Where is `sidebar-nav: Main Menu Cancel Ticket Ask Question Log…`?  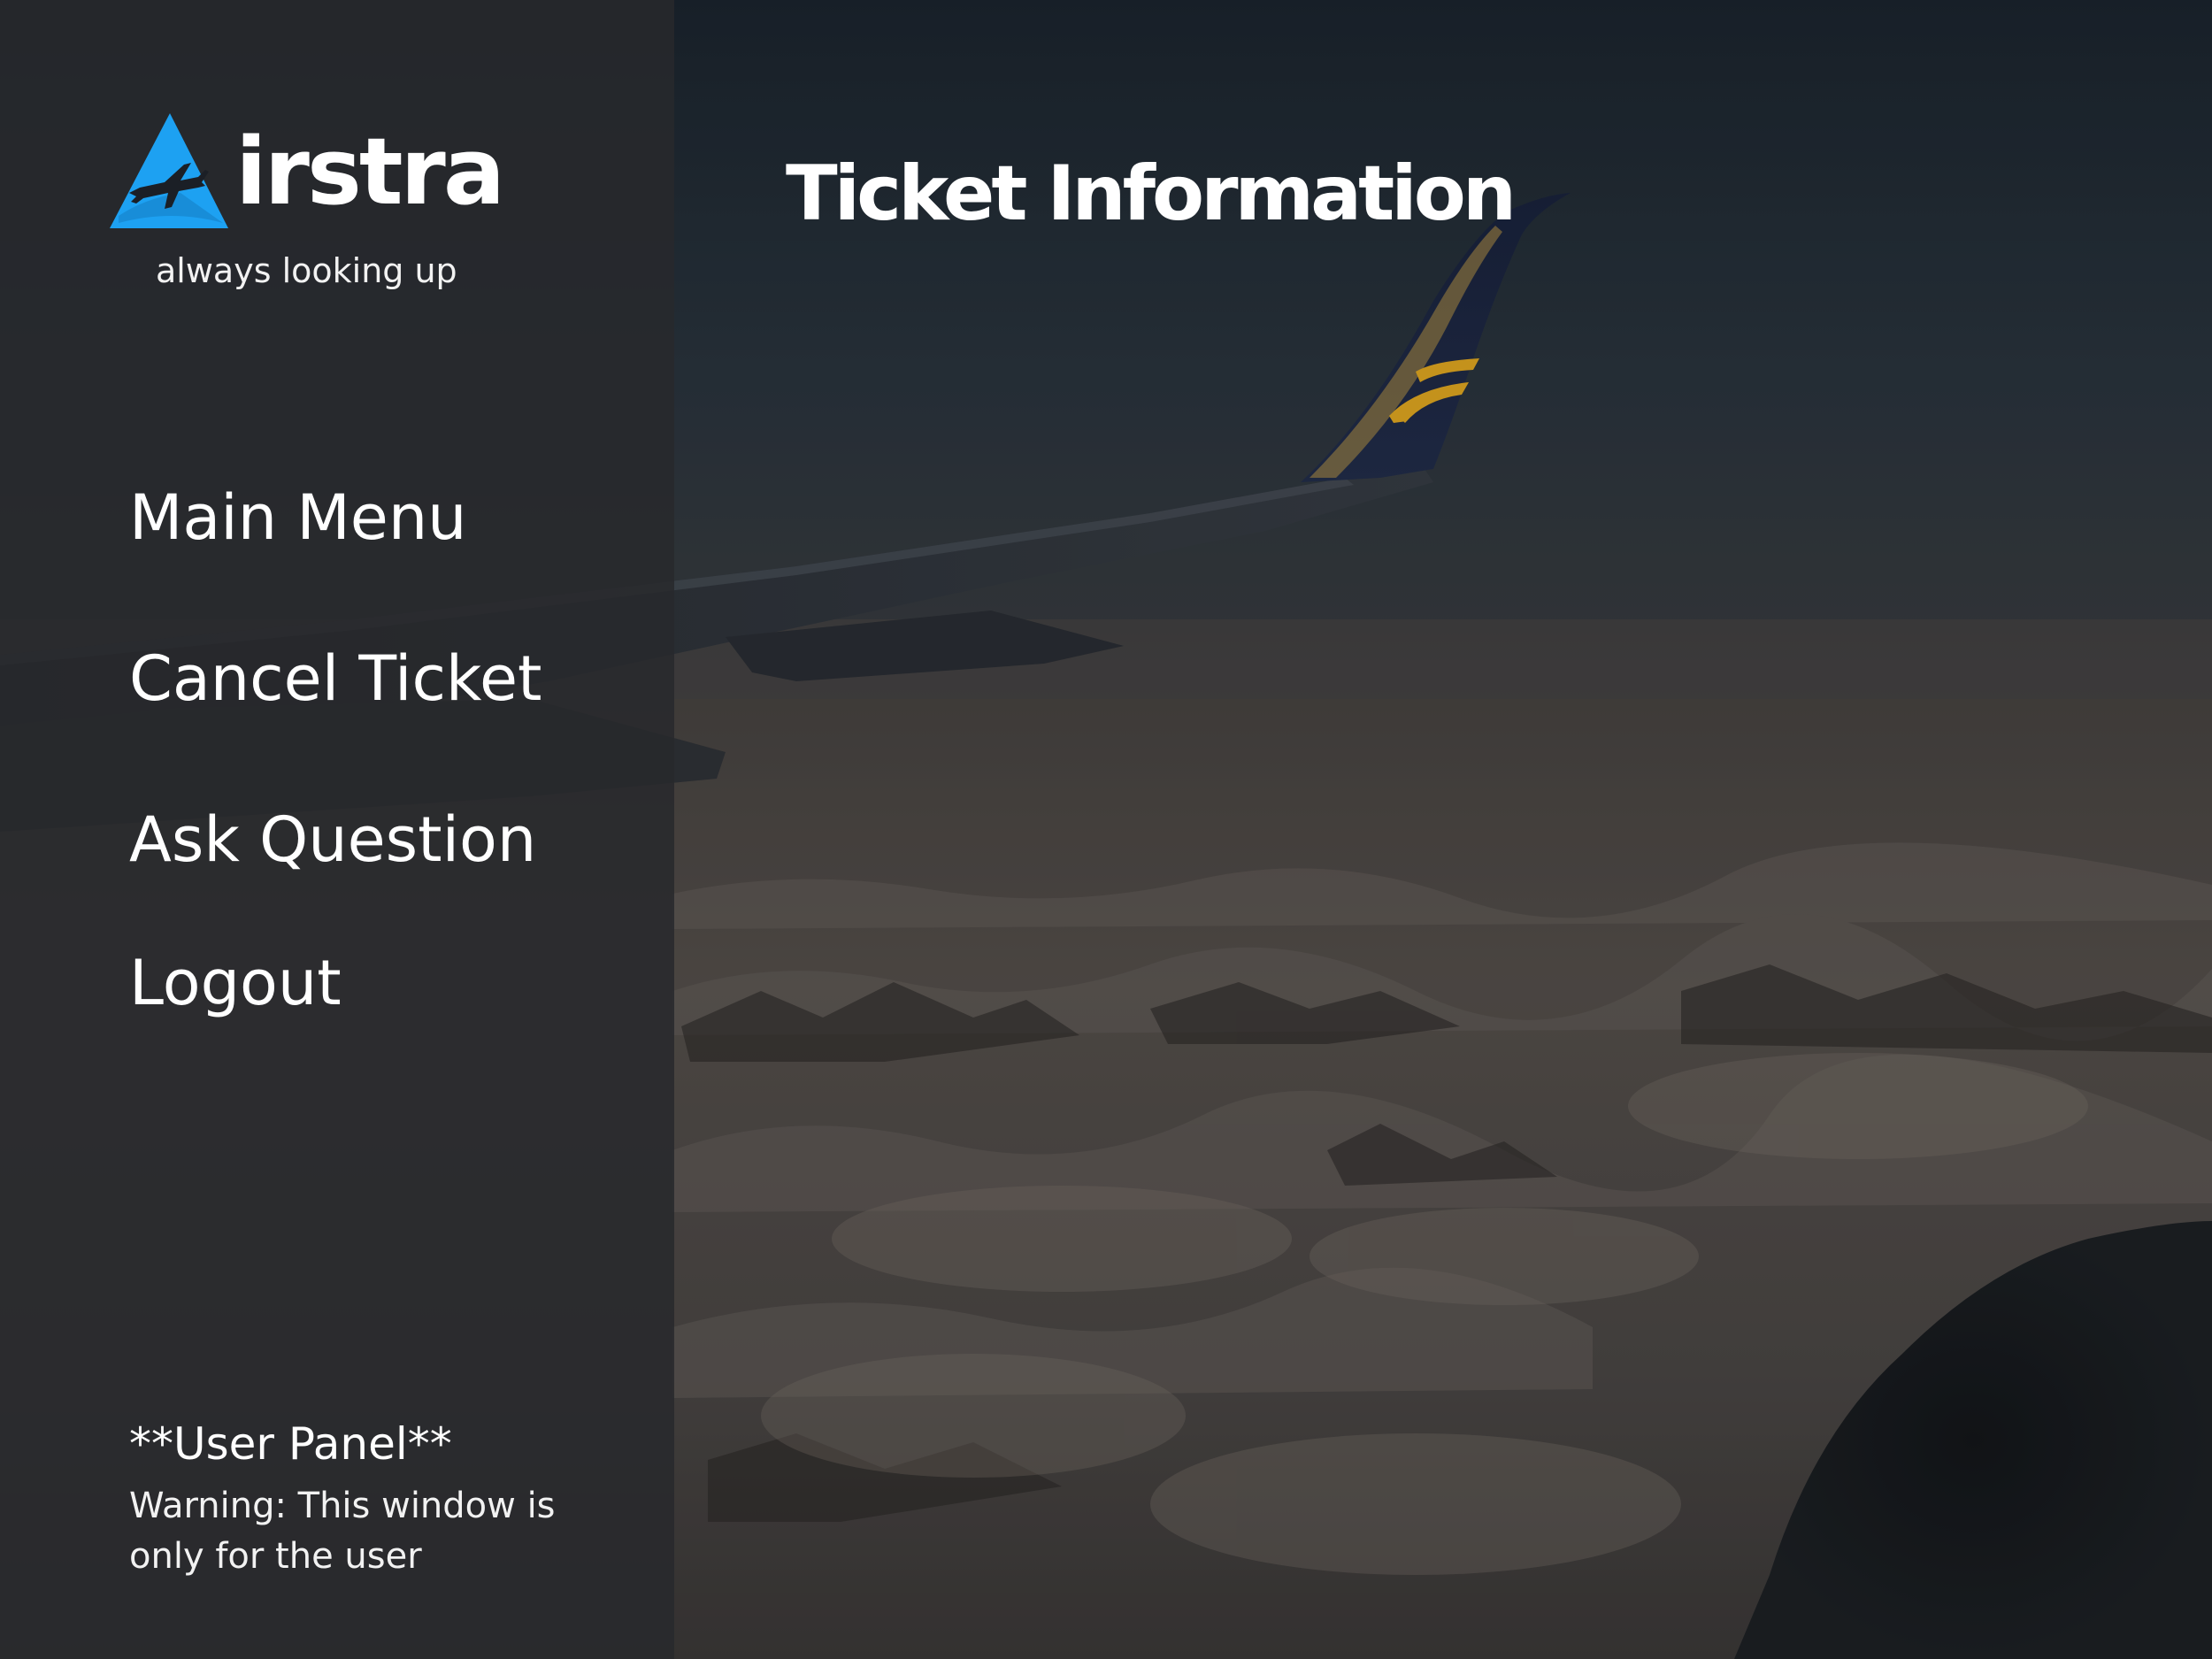 sidebar-nav: Main Menu Cancel Ticket Ask Question Log… is located at coordinates (395, 751).